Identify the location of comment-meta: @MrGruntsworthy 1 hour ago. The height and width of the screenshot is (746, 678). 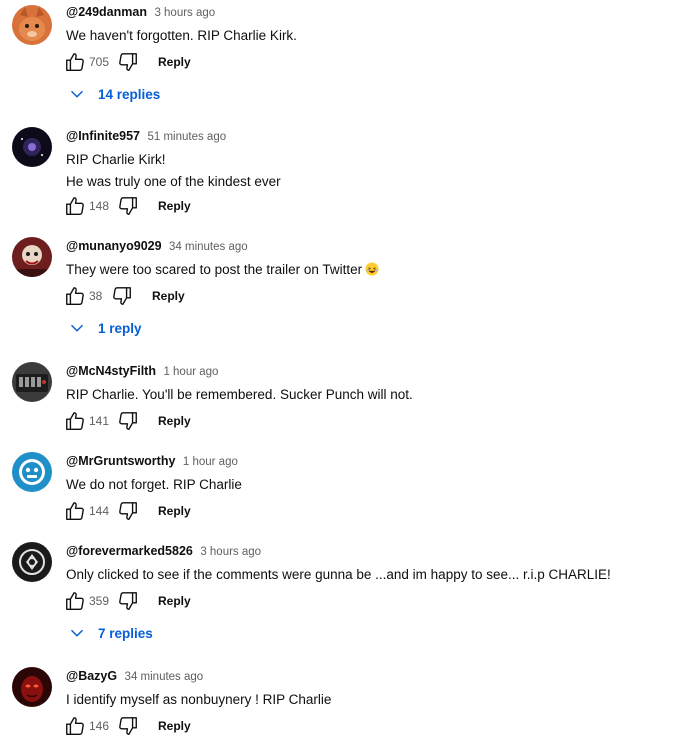
(366, 461).